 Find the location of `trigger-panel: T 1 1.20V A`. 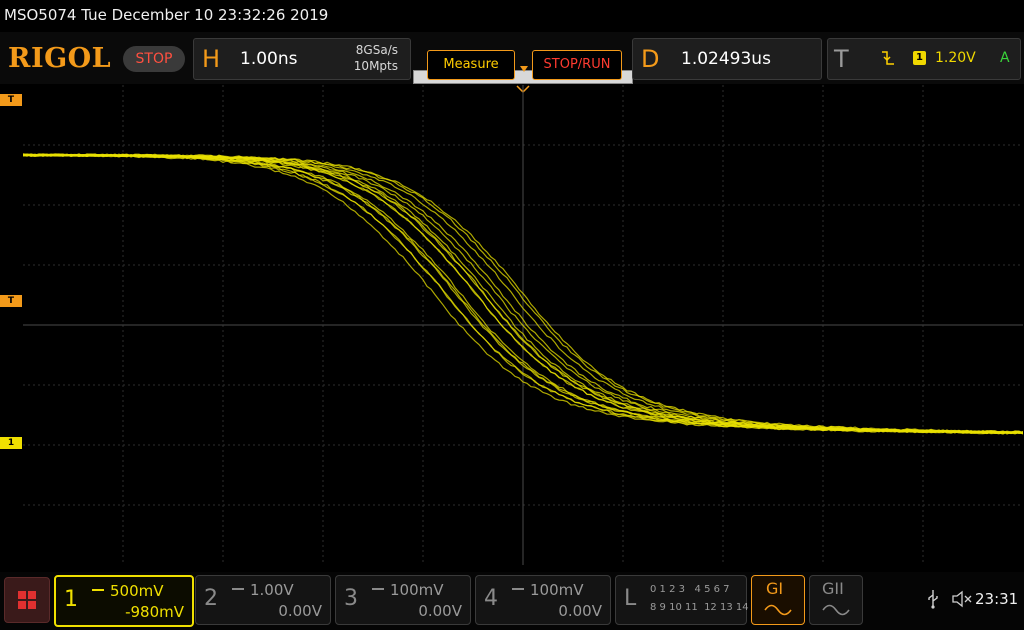

trigger-panel: T 1 1.20V A is located at coordinates (924, 59).